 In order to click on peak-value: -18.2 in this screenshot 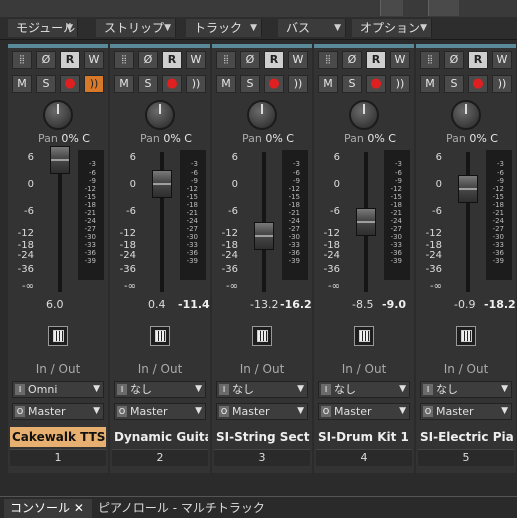, I will do `click(500, 304)`.